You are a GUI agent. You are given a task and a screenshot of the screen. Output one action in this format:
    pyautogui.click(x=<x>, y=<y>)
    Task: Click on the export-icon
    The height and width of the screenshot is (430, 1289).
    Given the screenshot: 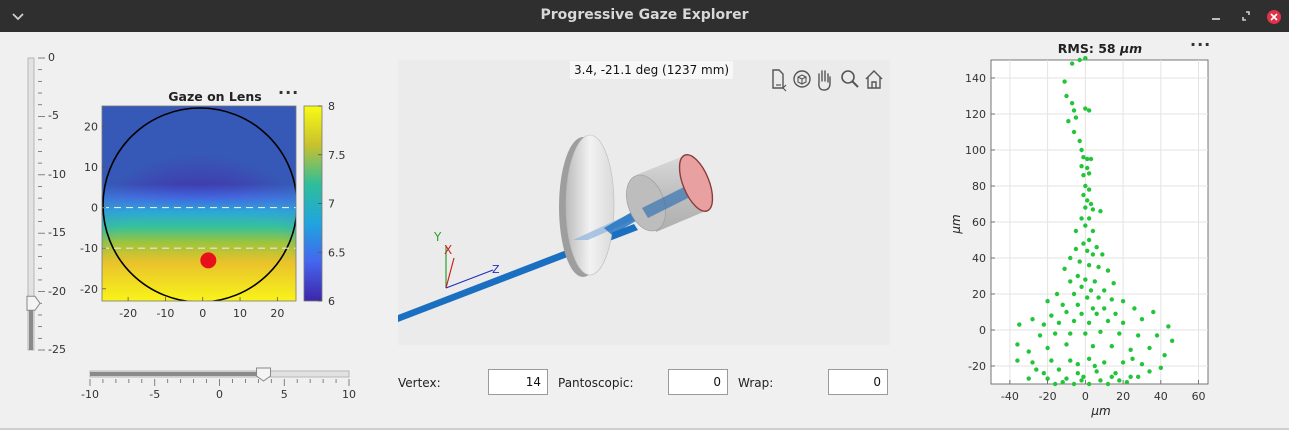 What is the action you would take?
    pyautogui.click(x=779, y=80)
    